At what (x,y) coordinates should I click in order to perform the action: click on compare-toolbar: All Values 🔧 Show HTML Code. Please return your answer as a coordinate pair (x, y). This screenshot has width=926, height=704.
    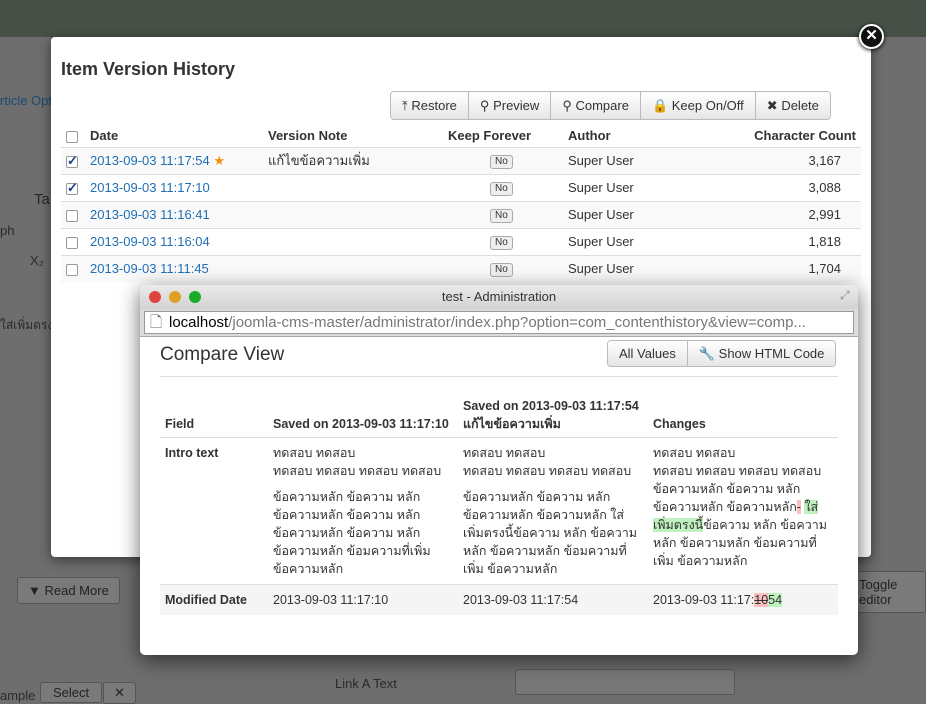
    Looking at the image, I should click on (722, 353).